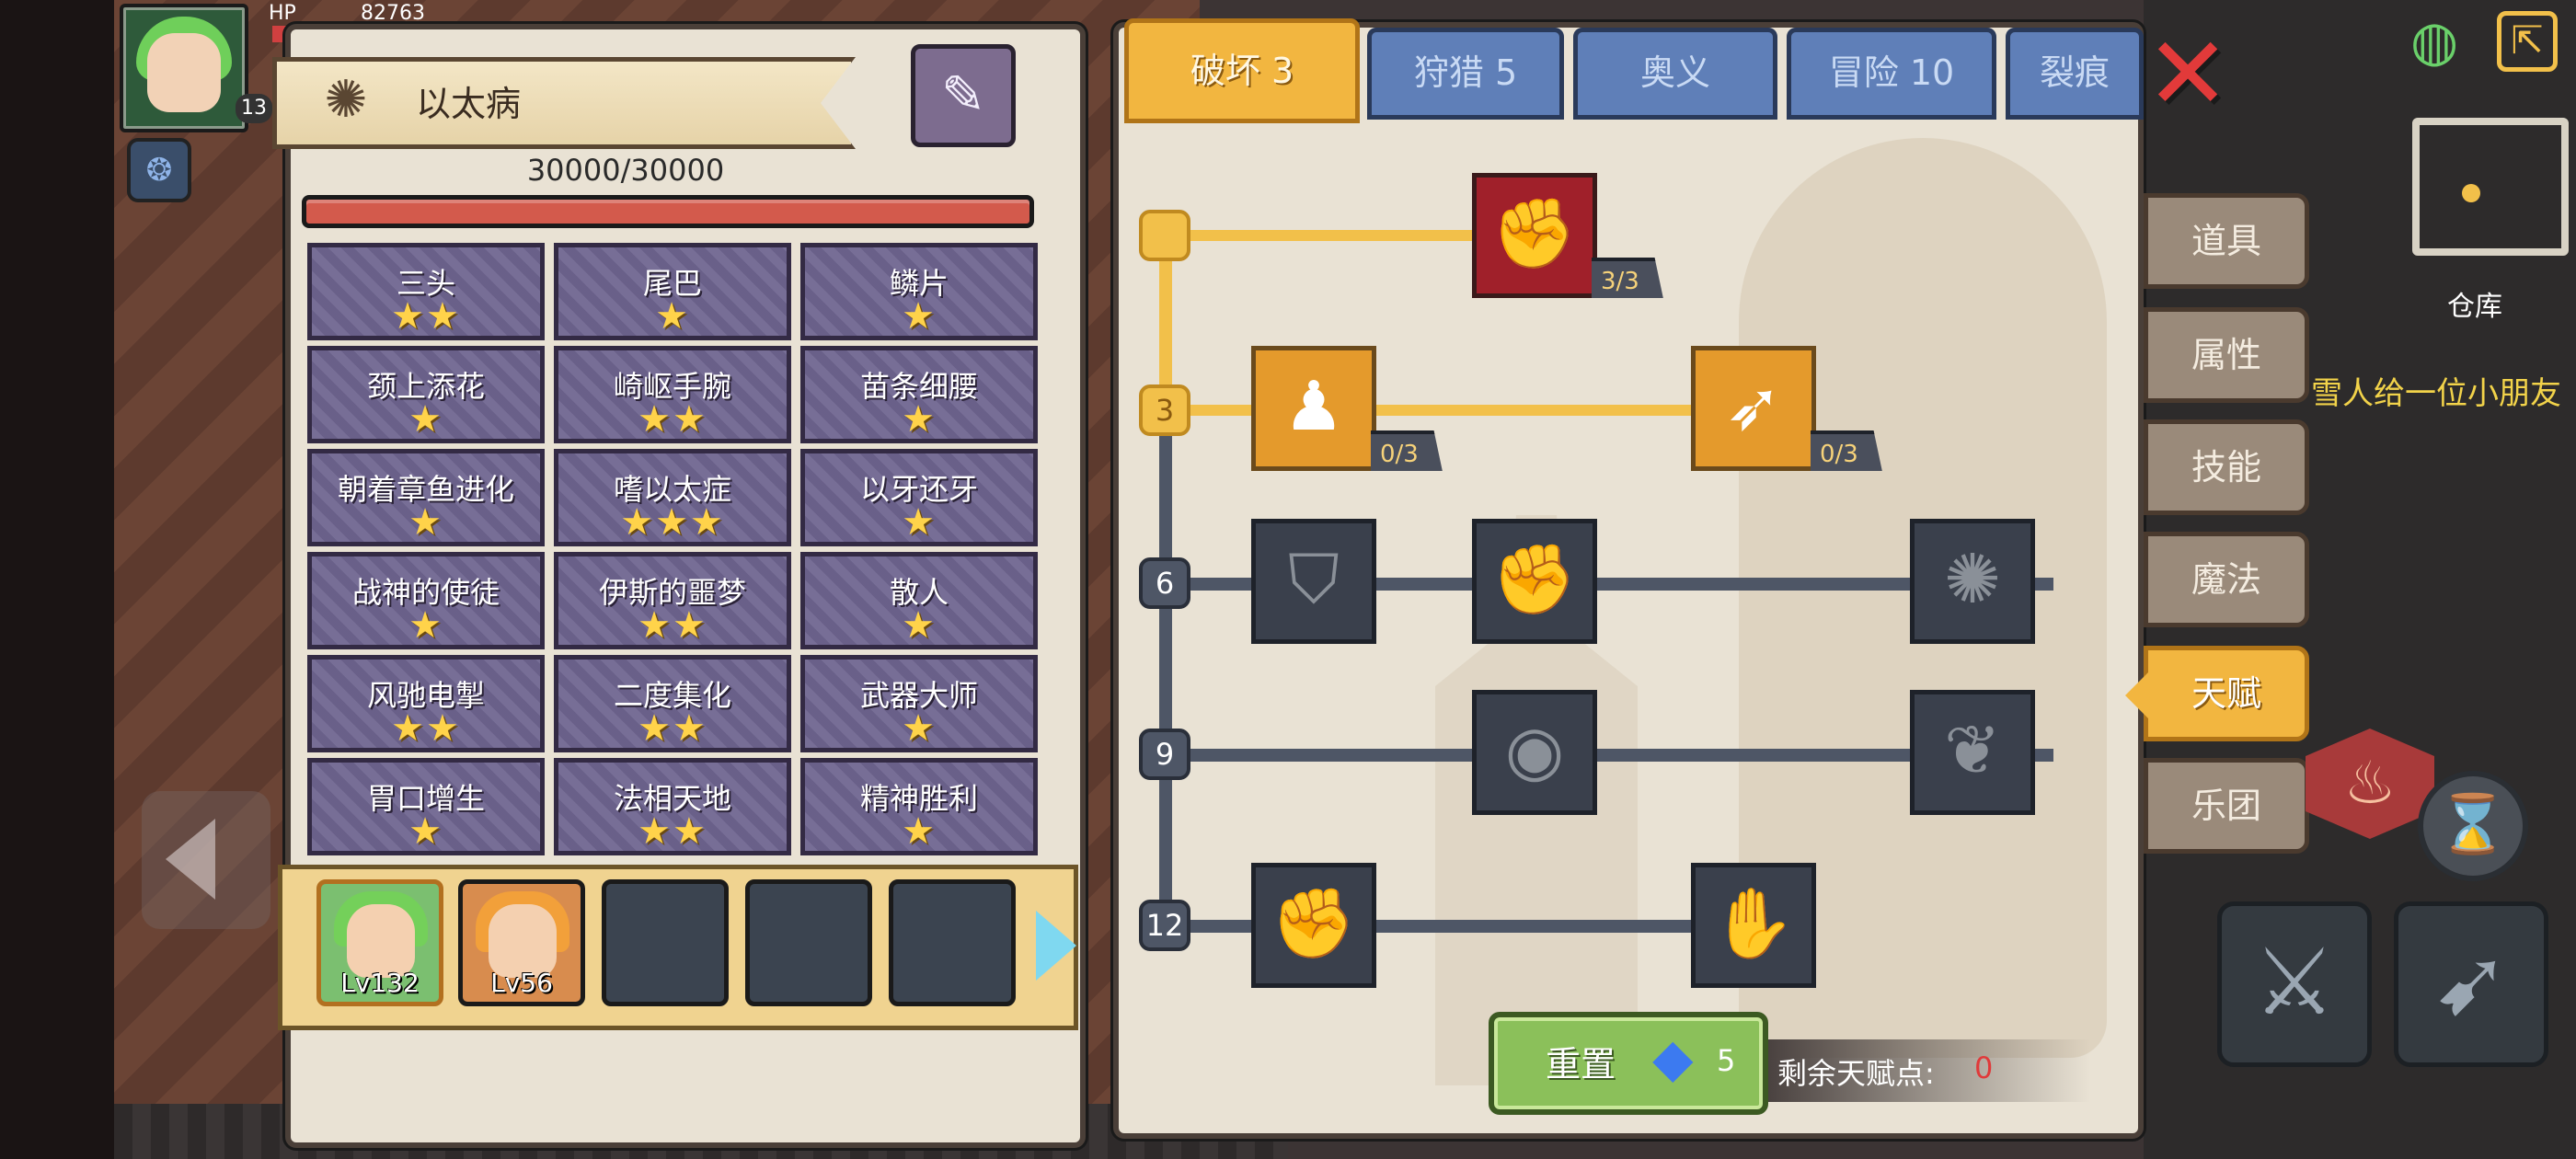  What do you see at coordinates (1753, 408) in the screenshot?
I see `arrow-icon: ➶` at bounding box center [1753, 408].